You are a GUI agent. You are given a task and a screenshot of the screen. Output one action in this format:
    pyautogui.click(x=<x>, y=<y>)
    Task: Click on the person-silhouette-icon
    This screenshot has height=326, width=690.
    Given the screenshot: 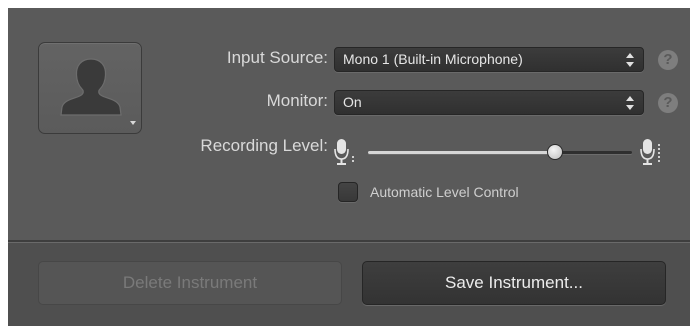 What is the action you would take?
    pyautogui.click(x=91, y=87)
    